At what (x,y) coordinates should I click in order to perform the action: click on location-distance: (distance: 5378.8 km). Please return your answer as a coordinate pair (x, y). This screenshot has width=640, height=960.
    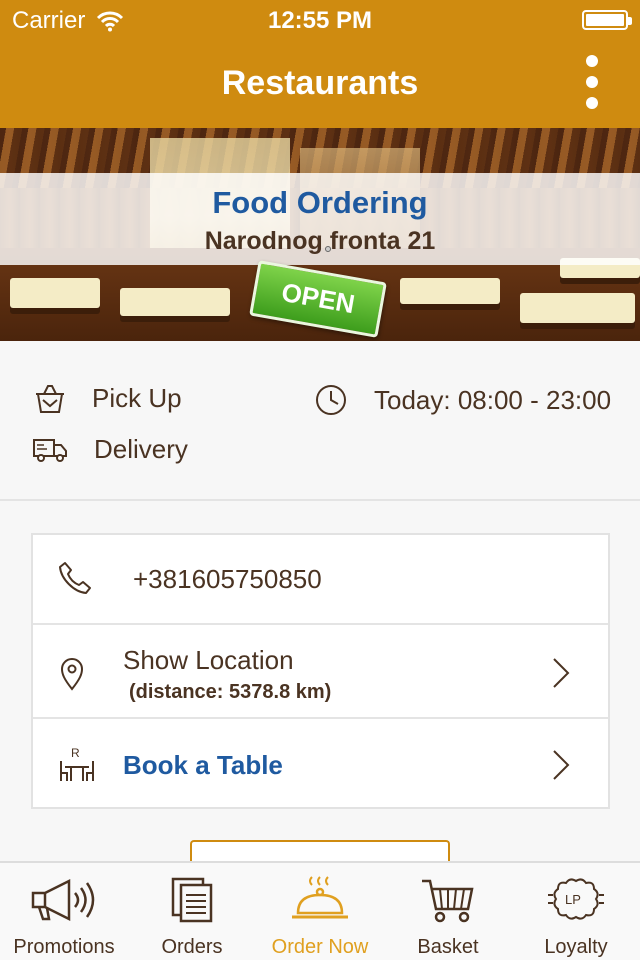
    Looking at the image, I should click on (230, 692).